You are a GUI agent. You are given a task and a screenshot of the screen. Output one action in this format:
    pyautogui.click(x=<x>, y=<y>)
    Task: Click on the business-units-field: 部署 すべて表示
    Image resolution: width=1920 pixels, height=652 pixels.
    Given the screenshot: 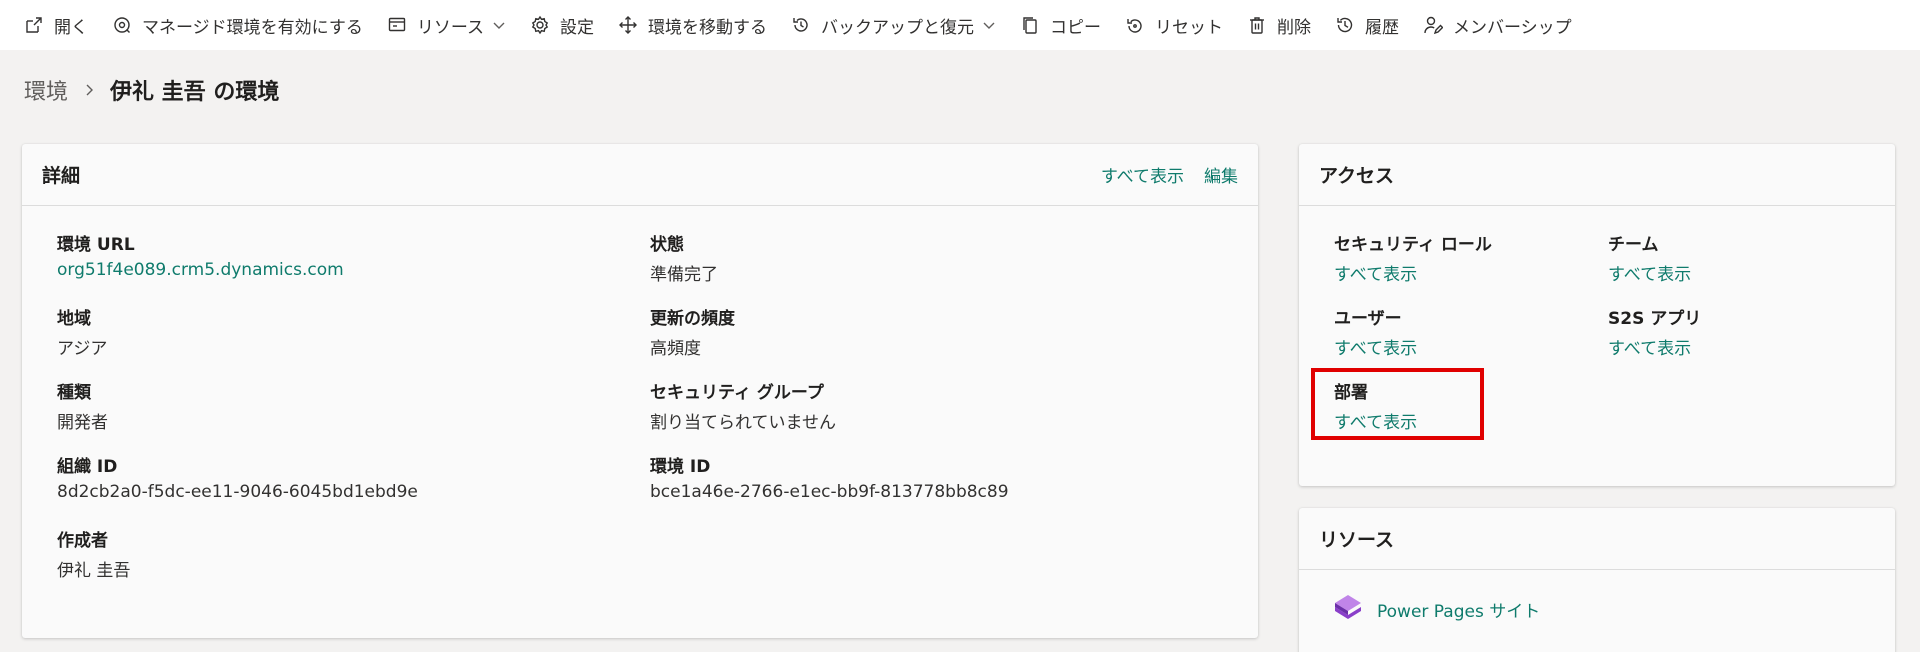 What is the action you would take?
    pyautogui.click(x=1375, y=405)
    